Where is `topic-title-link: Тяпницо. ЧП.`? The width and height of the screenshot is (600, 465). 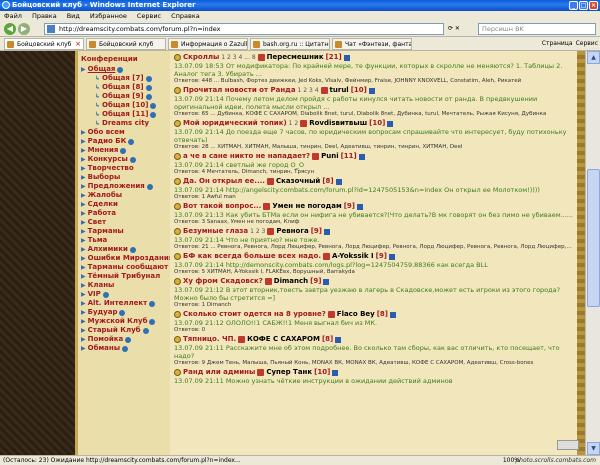
topic-title-link: Тяпницо. ЧП. is located at coordinates (209, 339).